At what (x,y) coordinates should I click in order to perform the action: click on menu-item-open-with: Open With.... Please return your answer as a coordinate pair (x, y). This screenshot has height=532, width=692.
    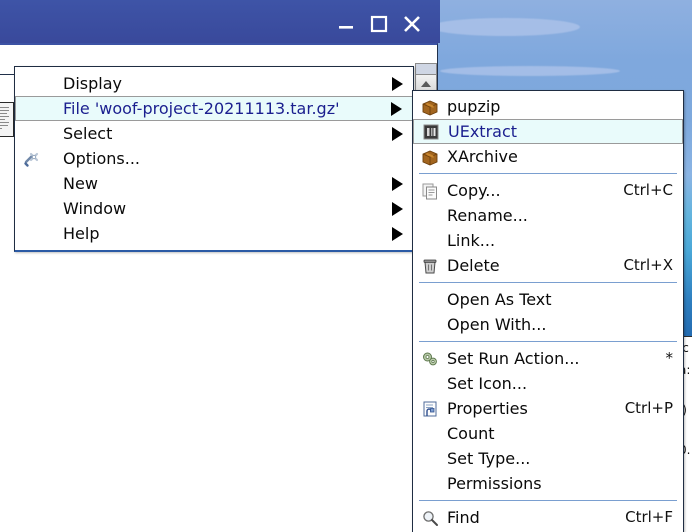
    Looking at the image, I should click on (548, 324).